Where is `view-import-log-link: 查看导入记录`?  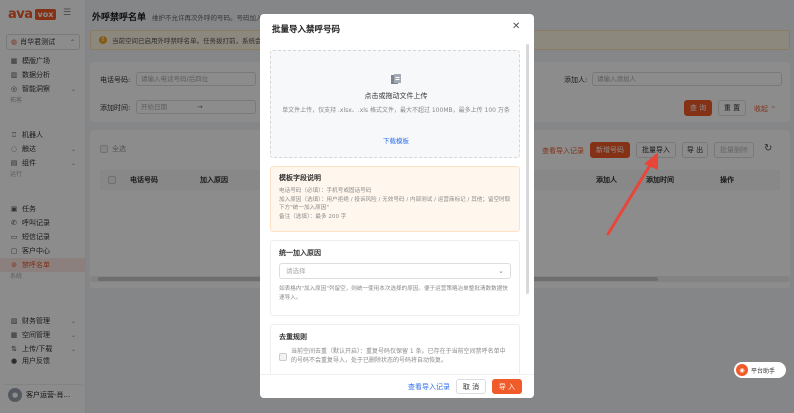 view-import-log-link: 查看导入记录 is located at coordinates (429, 387).